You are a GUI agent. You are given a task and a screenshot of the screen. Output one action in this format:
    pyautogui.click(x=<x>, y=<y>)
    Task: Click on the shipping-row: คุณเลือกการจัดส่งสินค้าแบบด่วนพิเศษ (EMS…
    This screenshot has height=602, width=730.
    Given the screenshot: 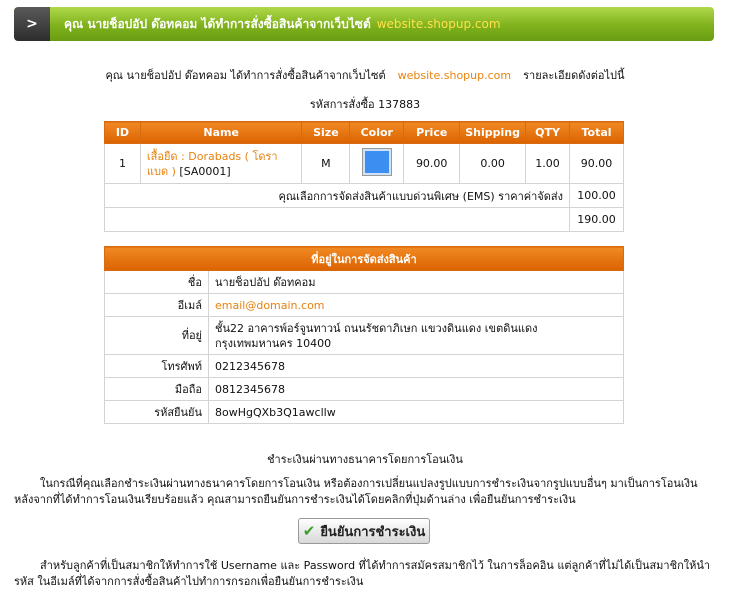 What is the action you would take?
    pyautogui.click(x=364, y=195)
    